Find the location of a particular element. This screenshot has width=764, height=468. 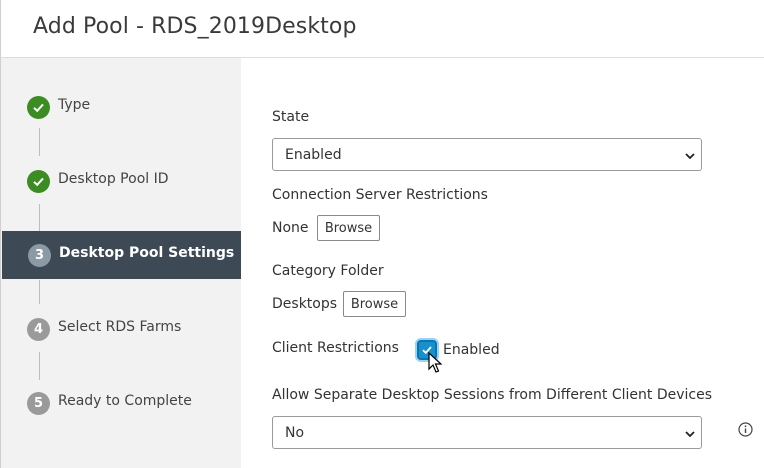

category-folder-browse-button: Browse is located at coordinates (374, 304).